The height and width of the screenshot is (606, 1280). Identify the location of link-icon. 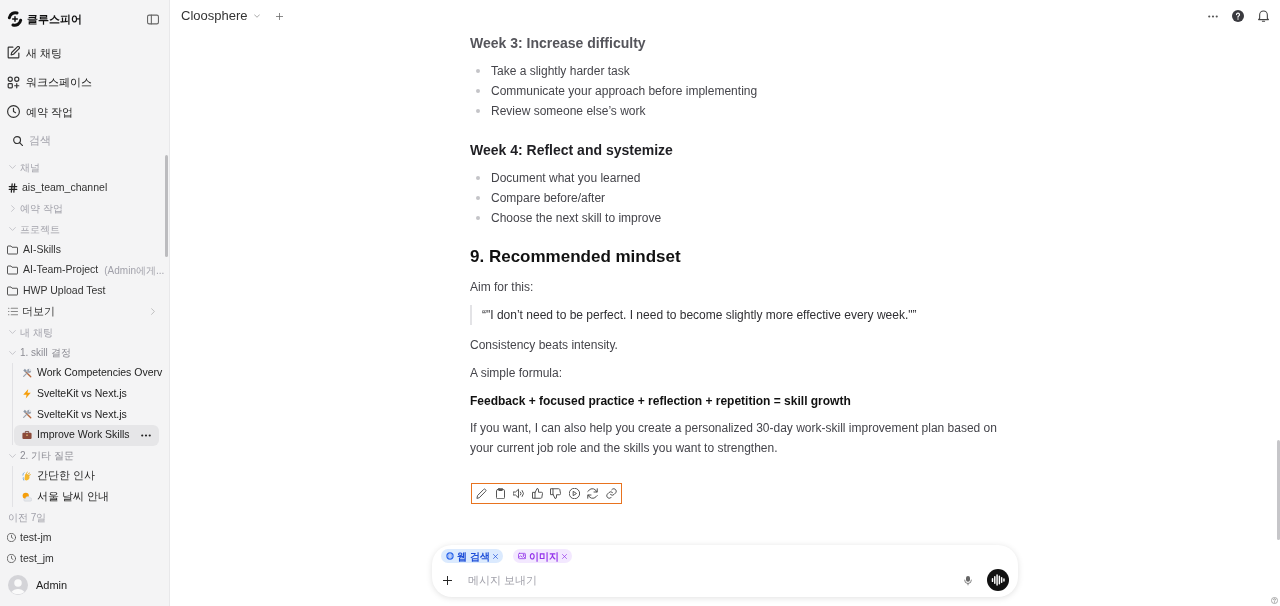
(611, 493).